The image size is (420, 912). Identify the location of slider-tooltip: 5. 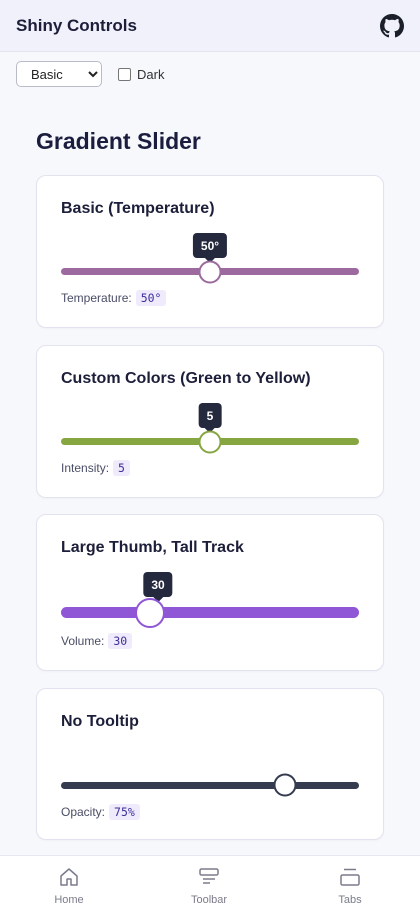
(210, 415).